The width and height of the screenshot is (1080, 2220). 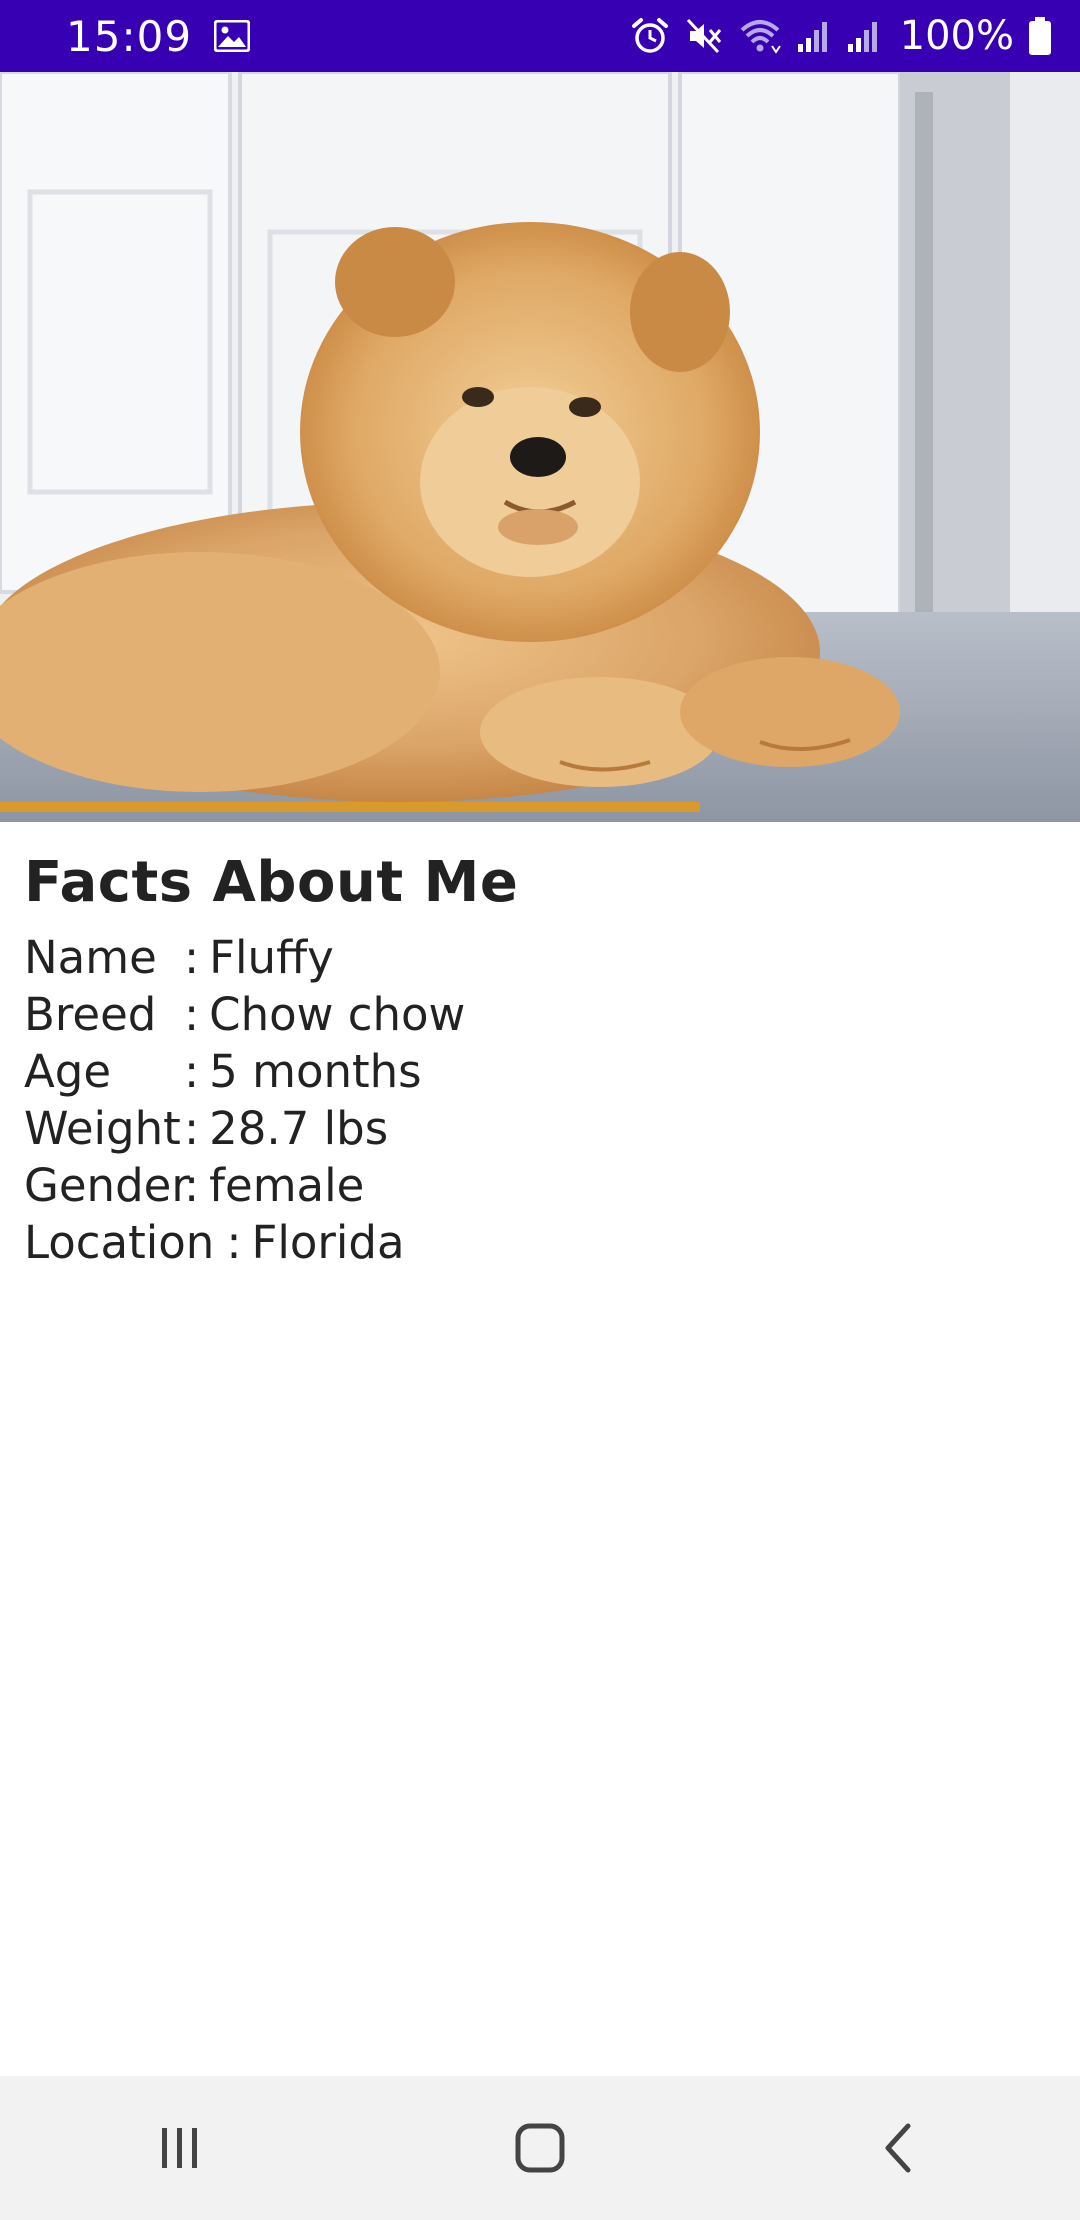 I want to click on fact-label: Location, so click(x=119, y=1242).